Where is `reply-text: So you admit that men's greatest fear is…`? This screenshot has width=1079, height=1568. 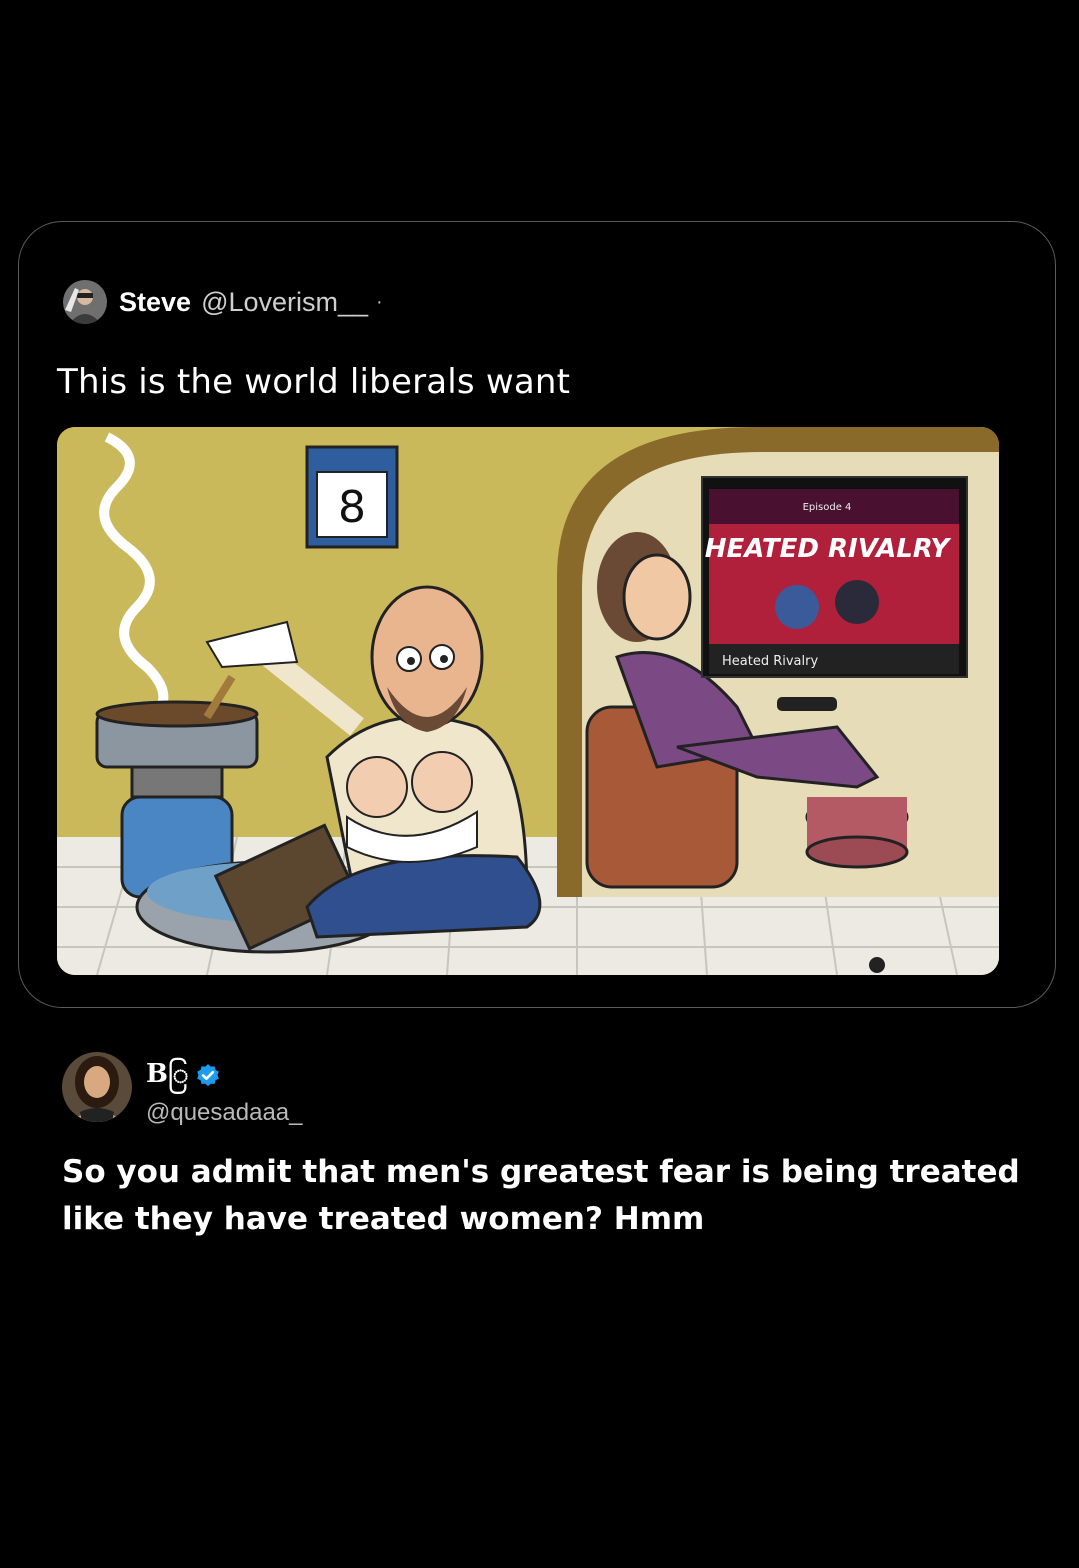 reply-text: So you admit that men's greatest fear is… is located at coordinates (541, 1195).